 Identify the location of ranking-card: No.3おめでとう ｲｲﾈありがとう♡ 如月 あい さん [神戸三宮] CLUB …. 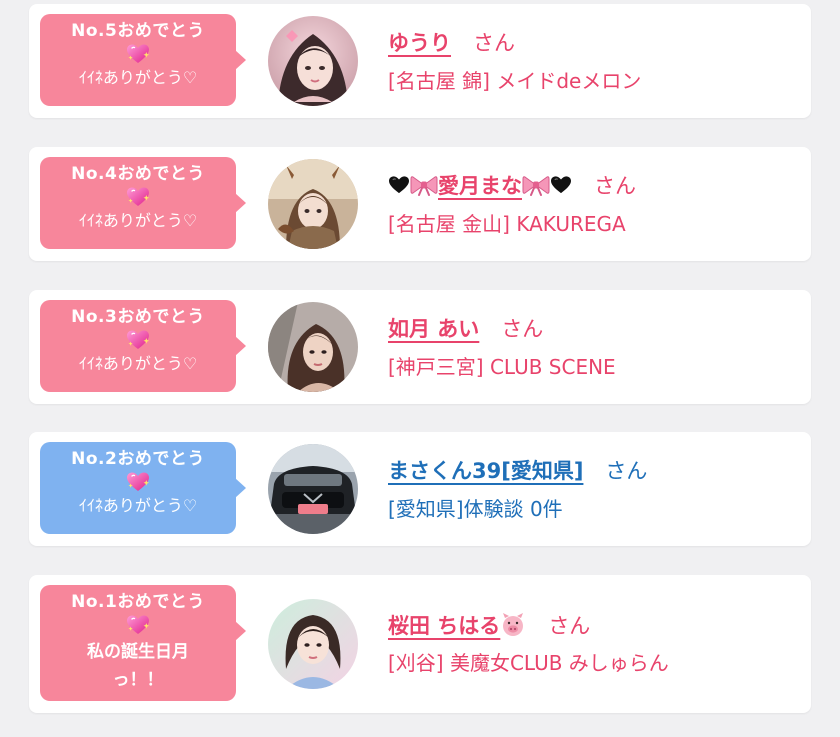
(420, 347).